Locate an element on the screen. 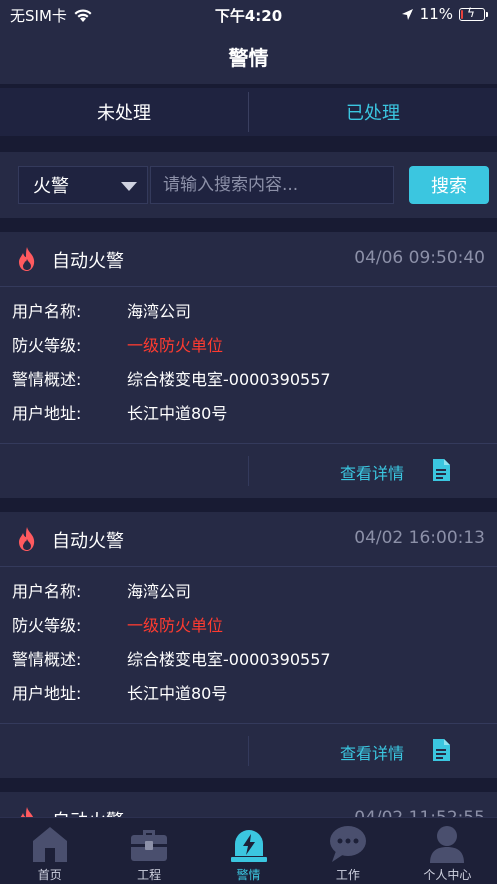  tab-unprocessed: 未处理 is located at coordinates (124, 112).